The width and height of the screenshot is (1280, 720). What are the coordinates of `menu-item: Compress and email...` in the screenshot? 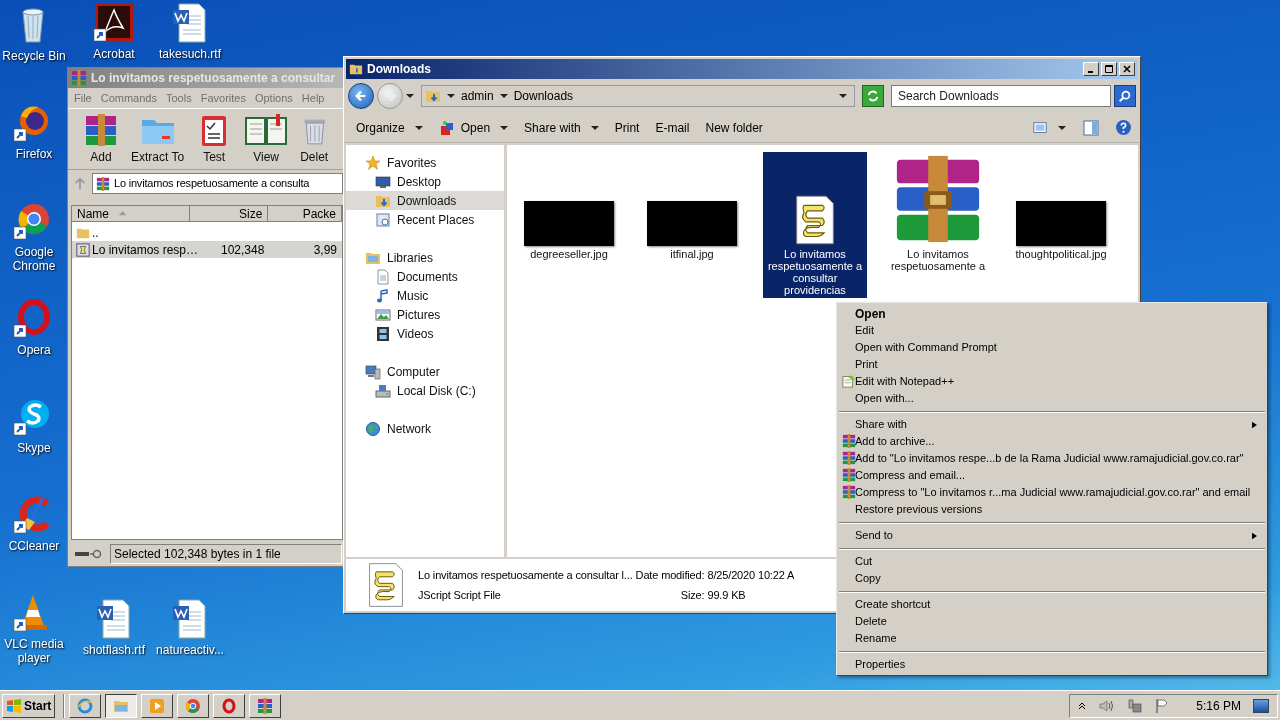 It's located at (1052, 475).